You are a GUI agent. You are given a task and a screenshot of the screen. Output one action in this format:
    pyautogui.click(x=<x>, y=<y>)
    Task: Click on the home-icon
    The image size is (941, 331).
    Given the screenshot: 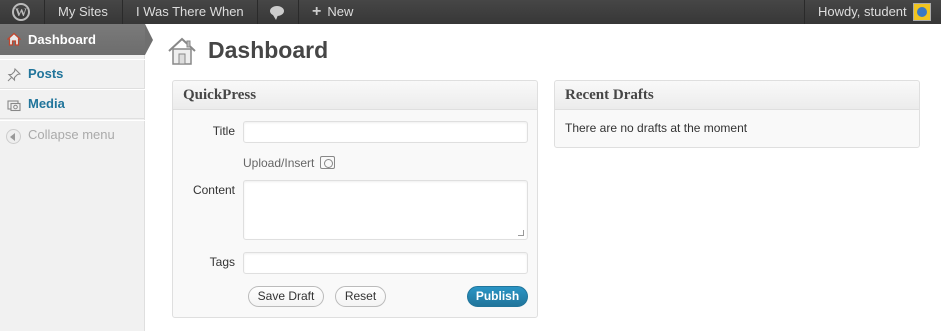 What is the action you would take?
    pyautogui.click(x=14, y=39)
    